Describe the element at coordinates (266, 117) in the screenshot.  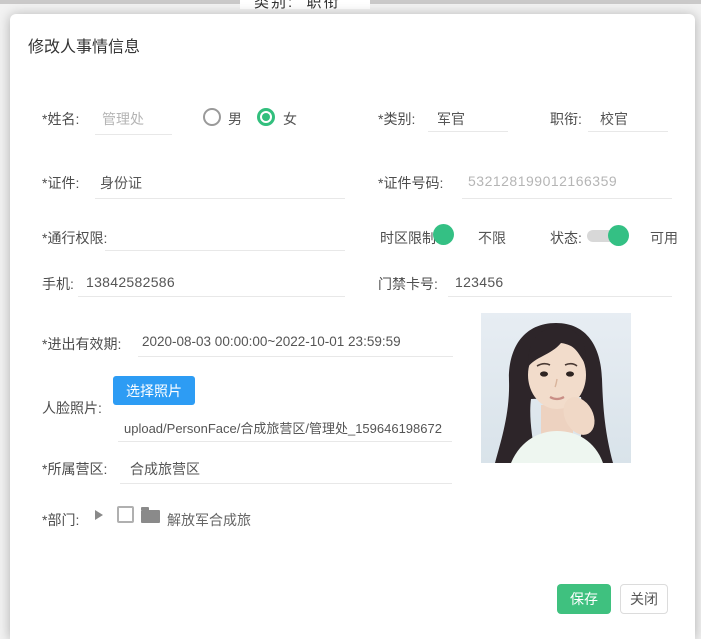
I see `gender-female-radio` at that location.